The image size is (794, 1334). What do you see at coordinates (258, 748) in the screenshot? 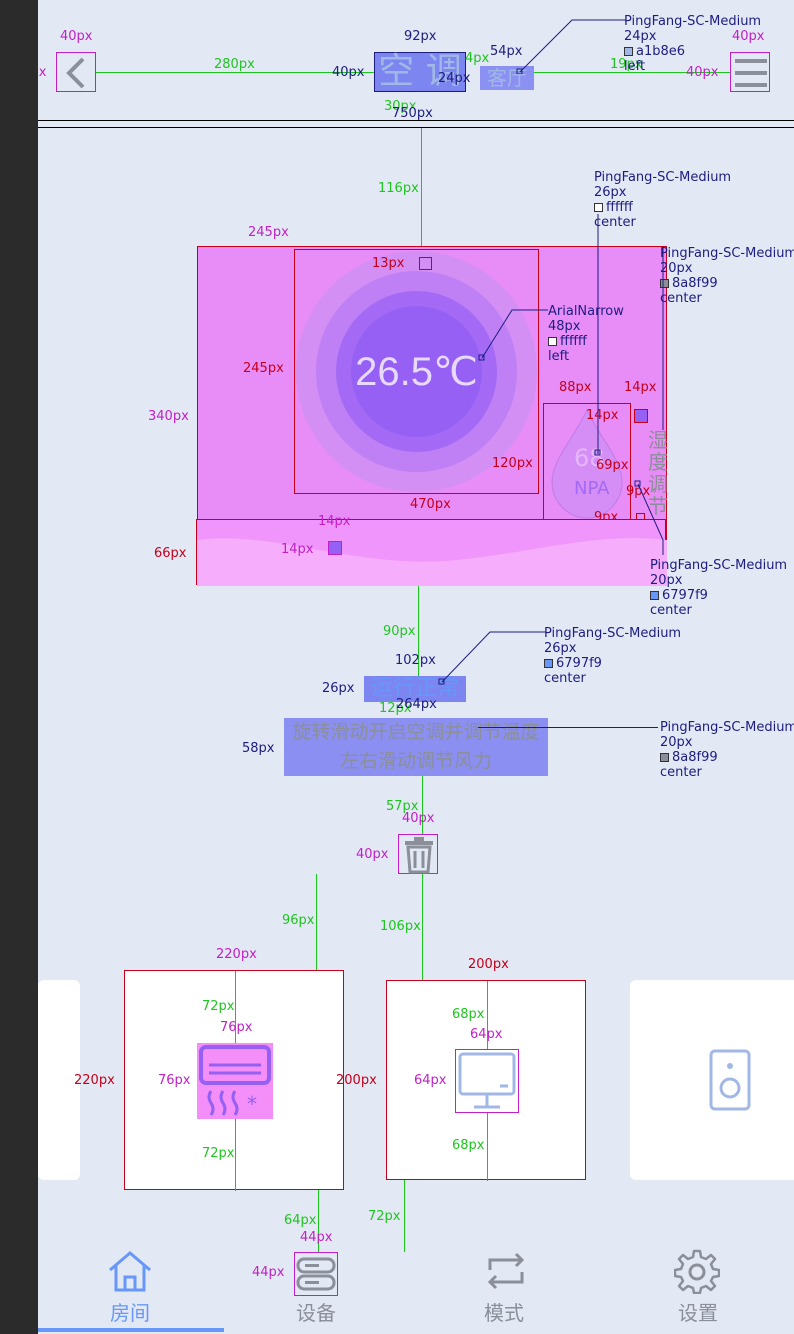
I see `annotation-label: 58px` at bounding box center [258, 748].